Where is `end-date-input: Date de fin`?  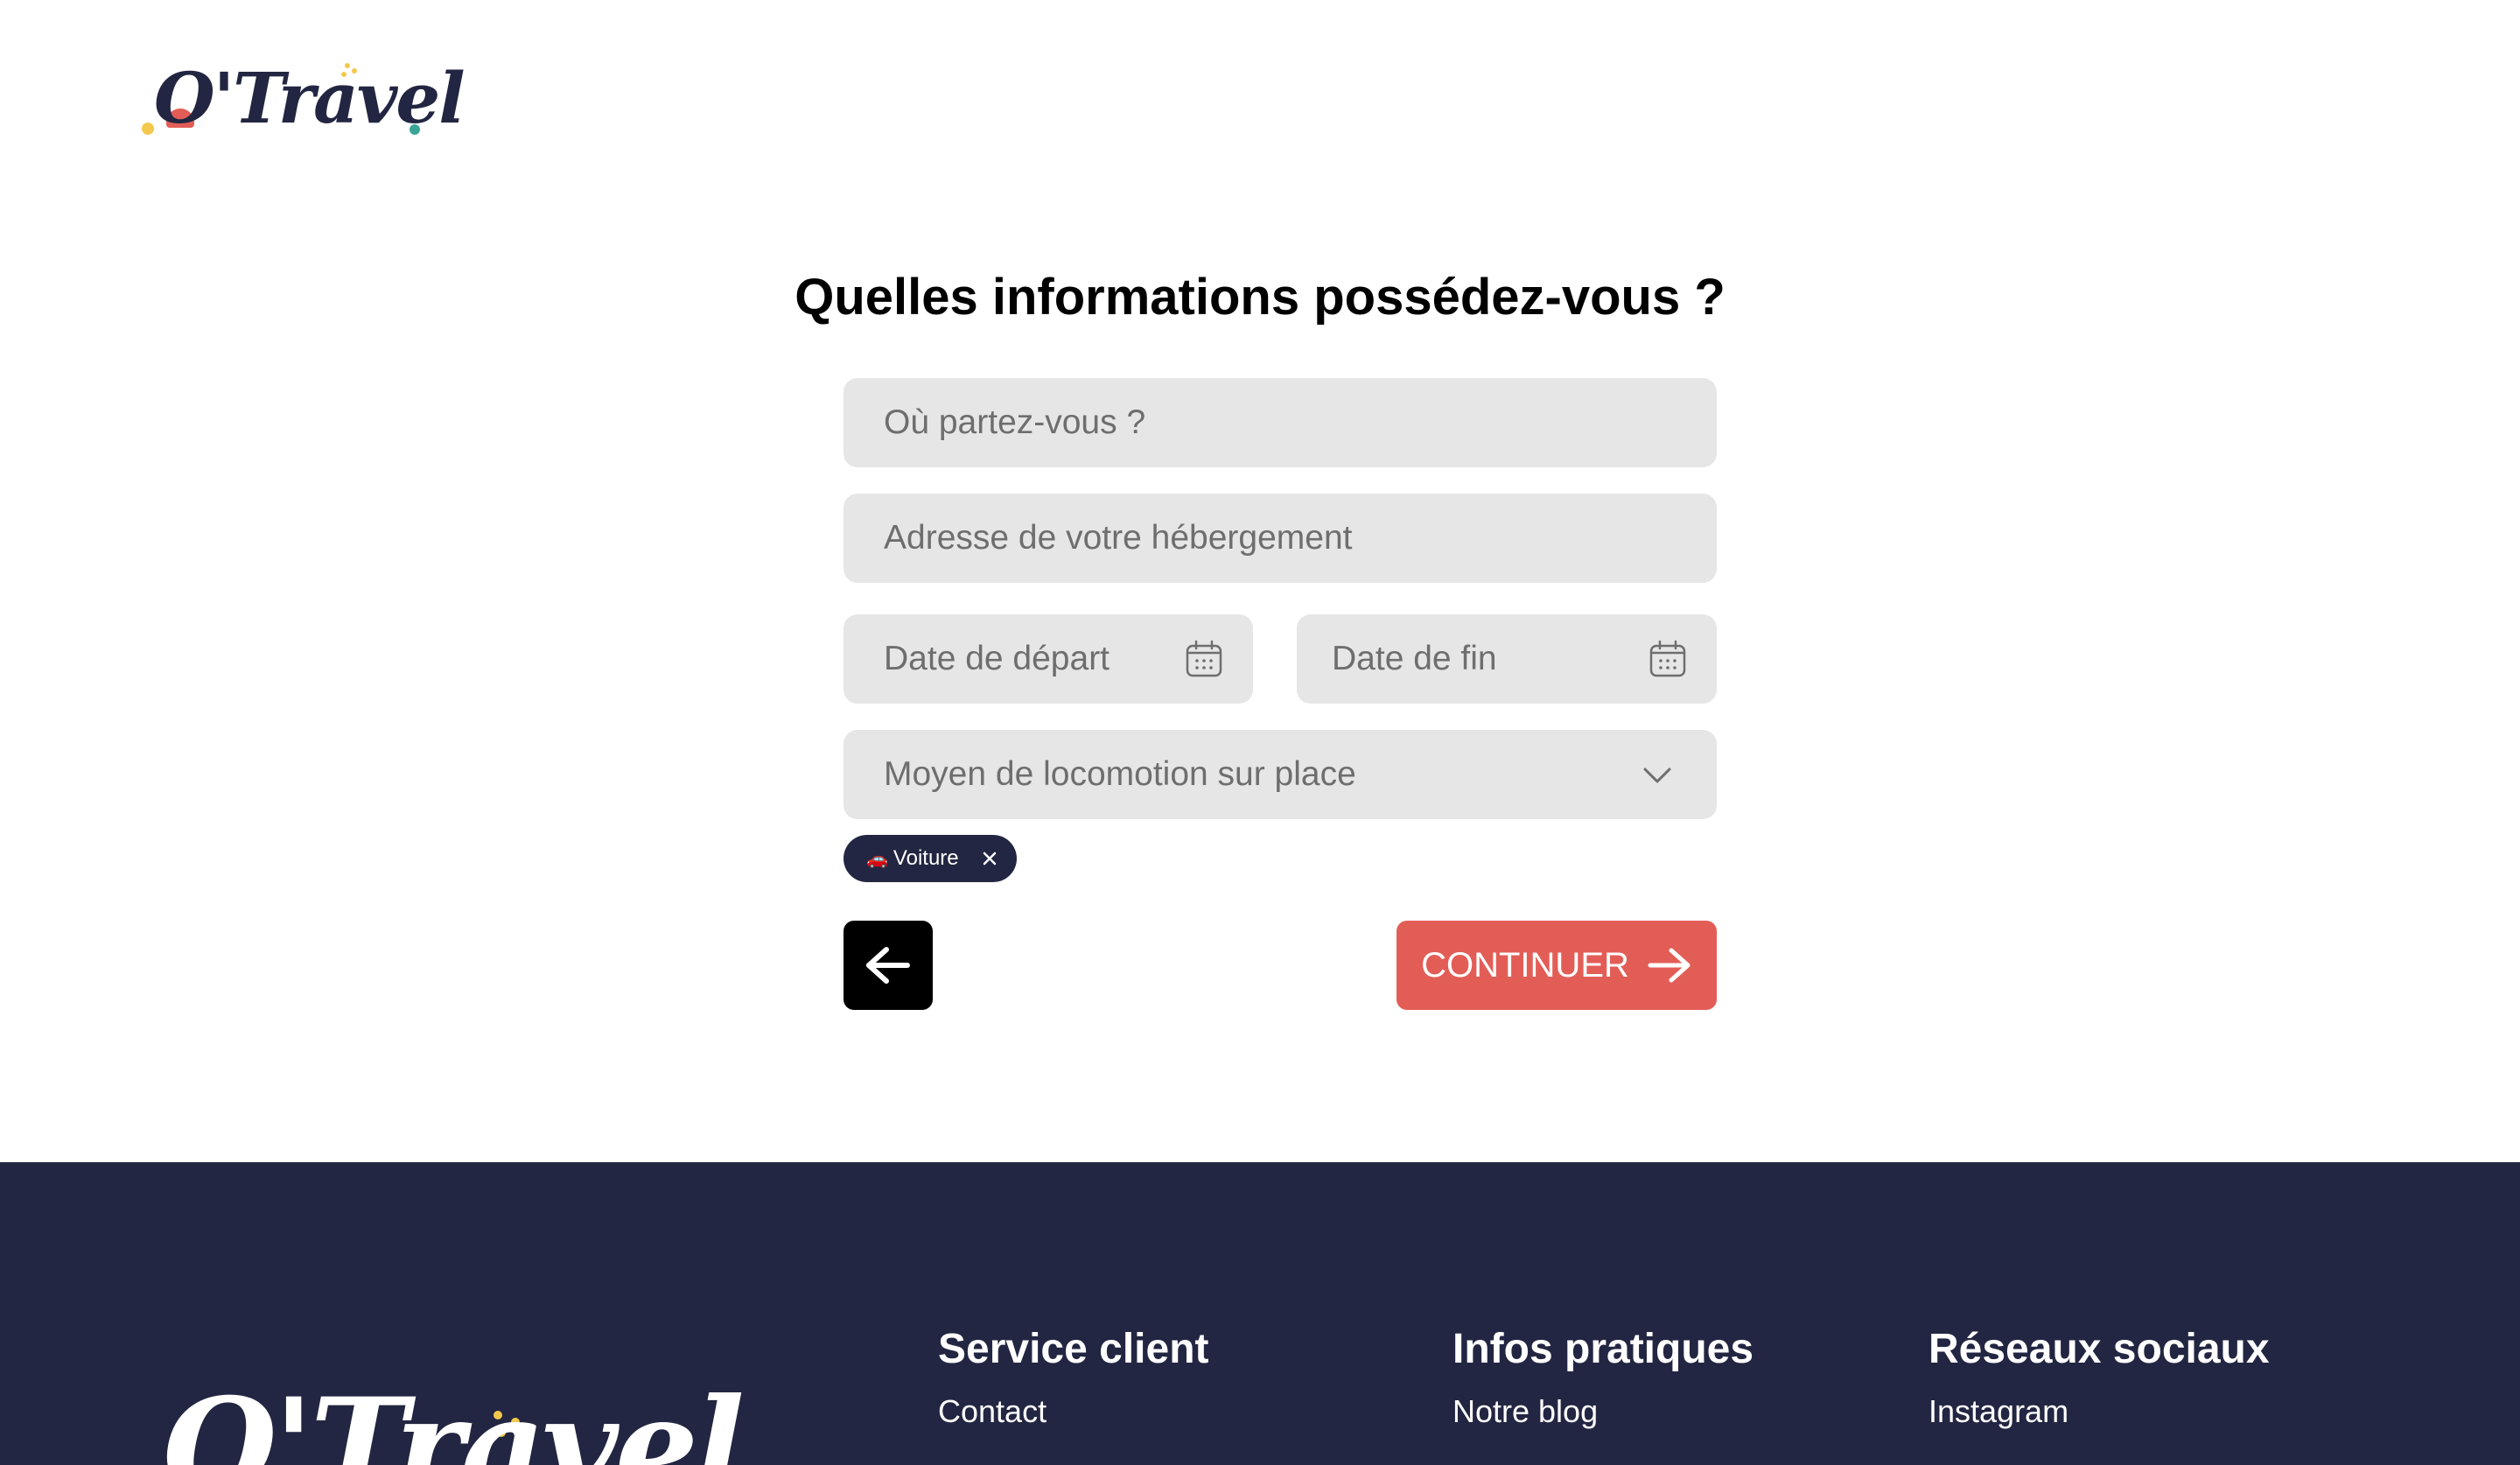 end-date-input: Date de fin is located at coordinates (1507, 659).